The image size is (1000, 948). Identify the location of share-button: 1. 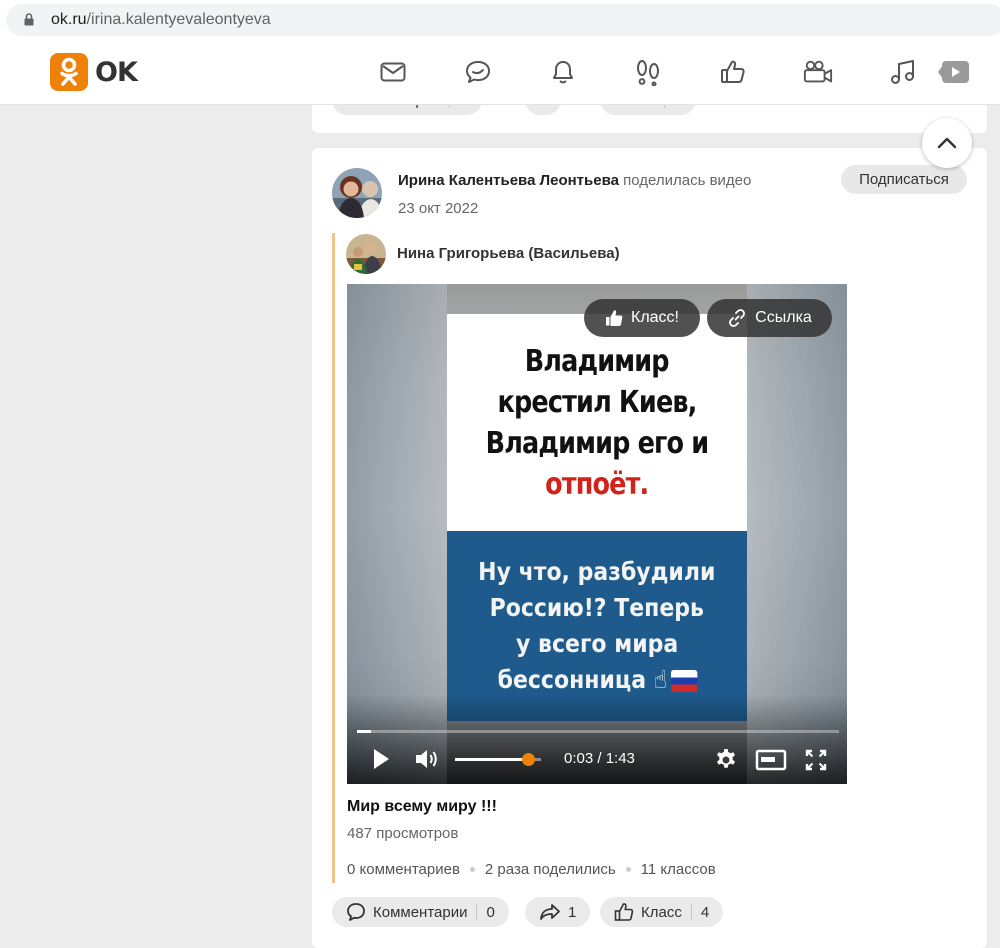
(558, 912).